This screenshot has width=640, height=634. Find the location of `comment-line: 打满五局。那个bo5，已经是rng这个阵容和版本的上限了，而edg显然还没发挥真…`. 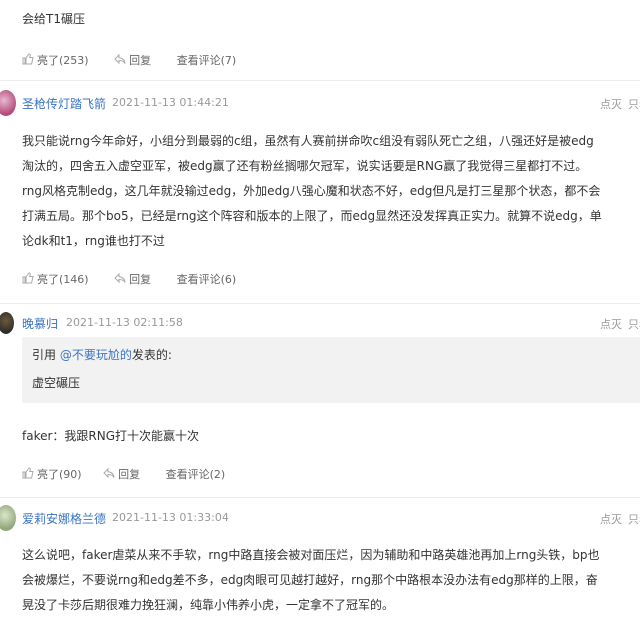

comment-line: 打满五局。那个bo5，已经是rng这个阵容和版本的上限了，而edg显然还没发挥真… is located at coordinates (312, 216).